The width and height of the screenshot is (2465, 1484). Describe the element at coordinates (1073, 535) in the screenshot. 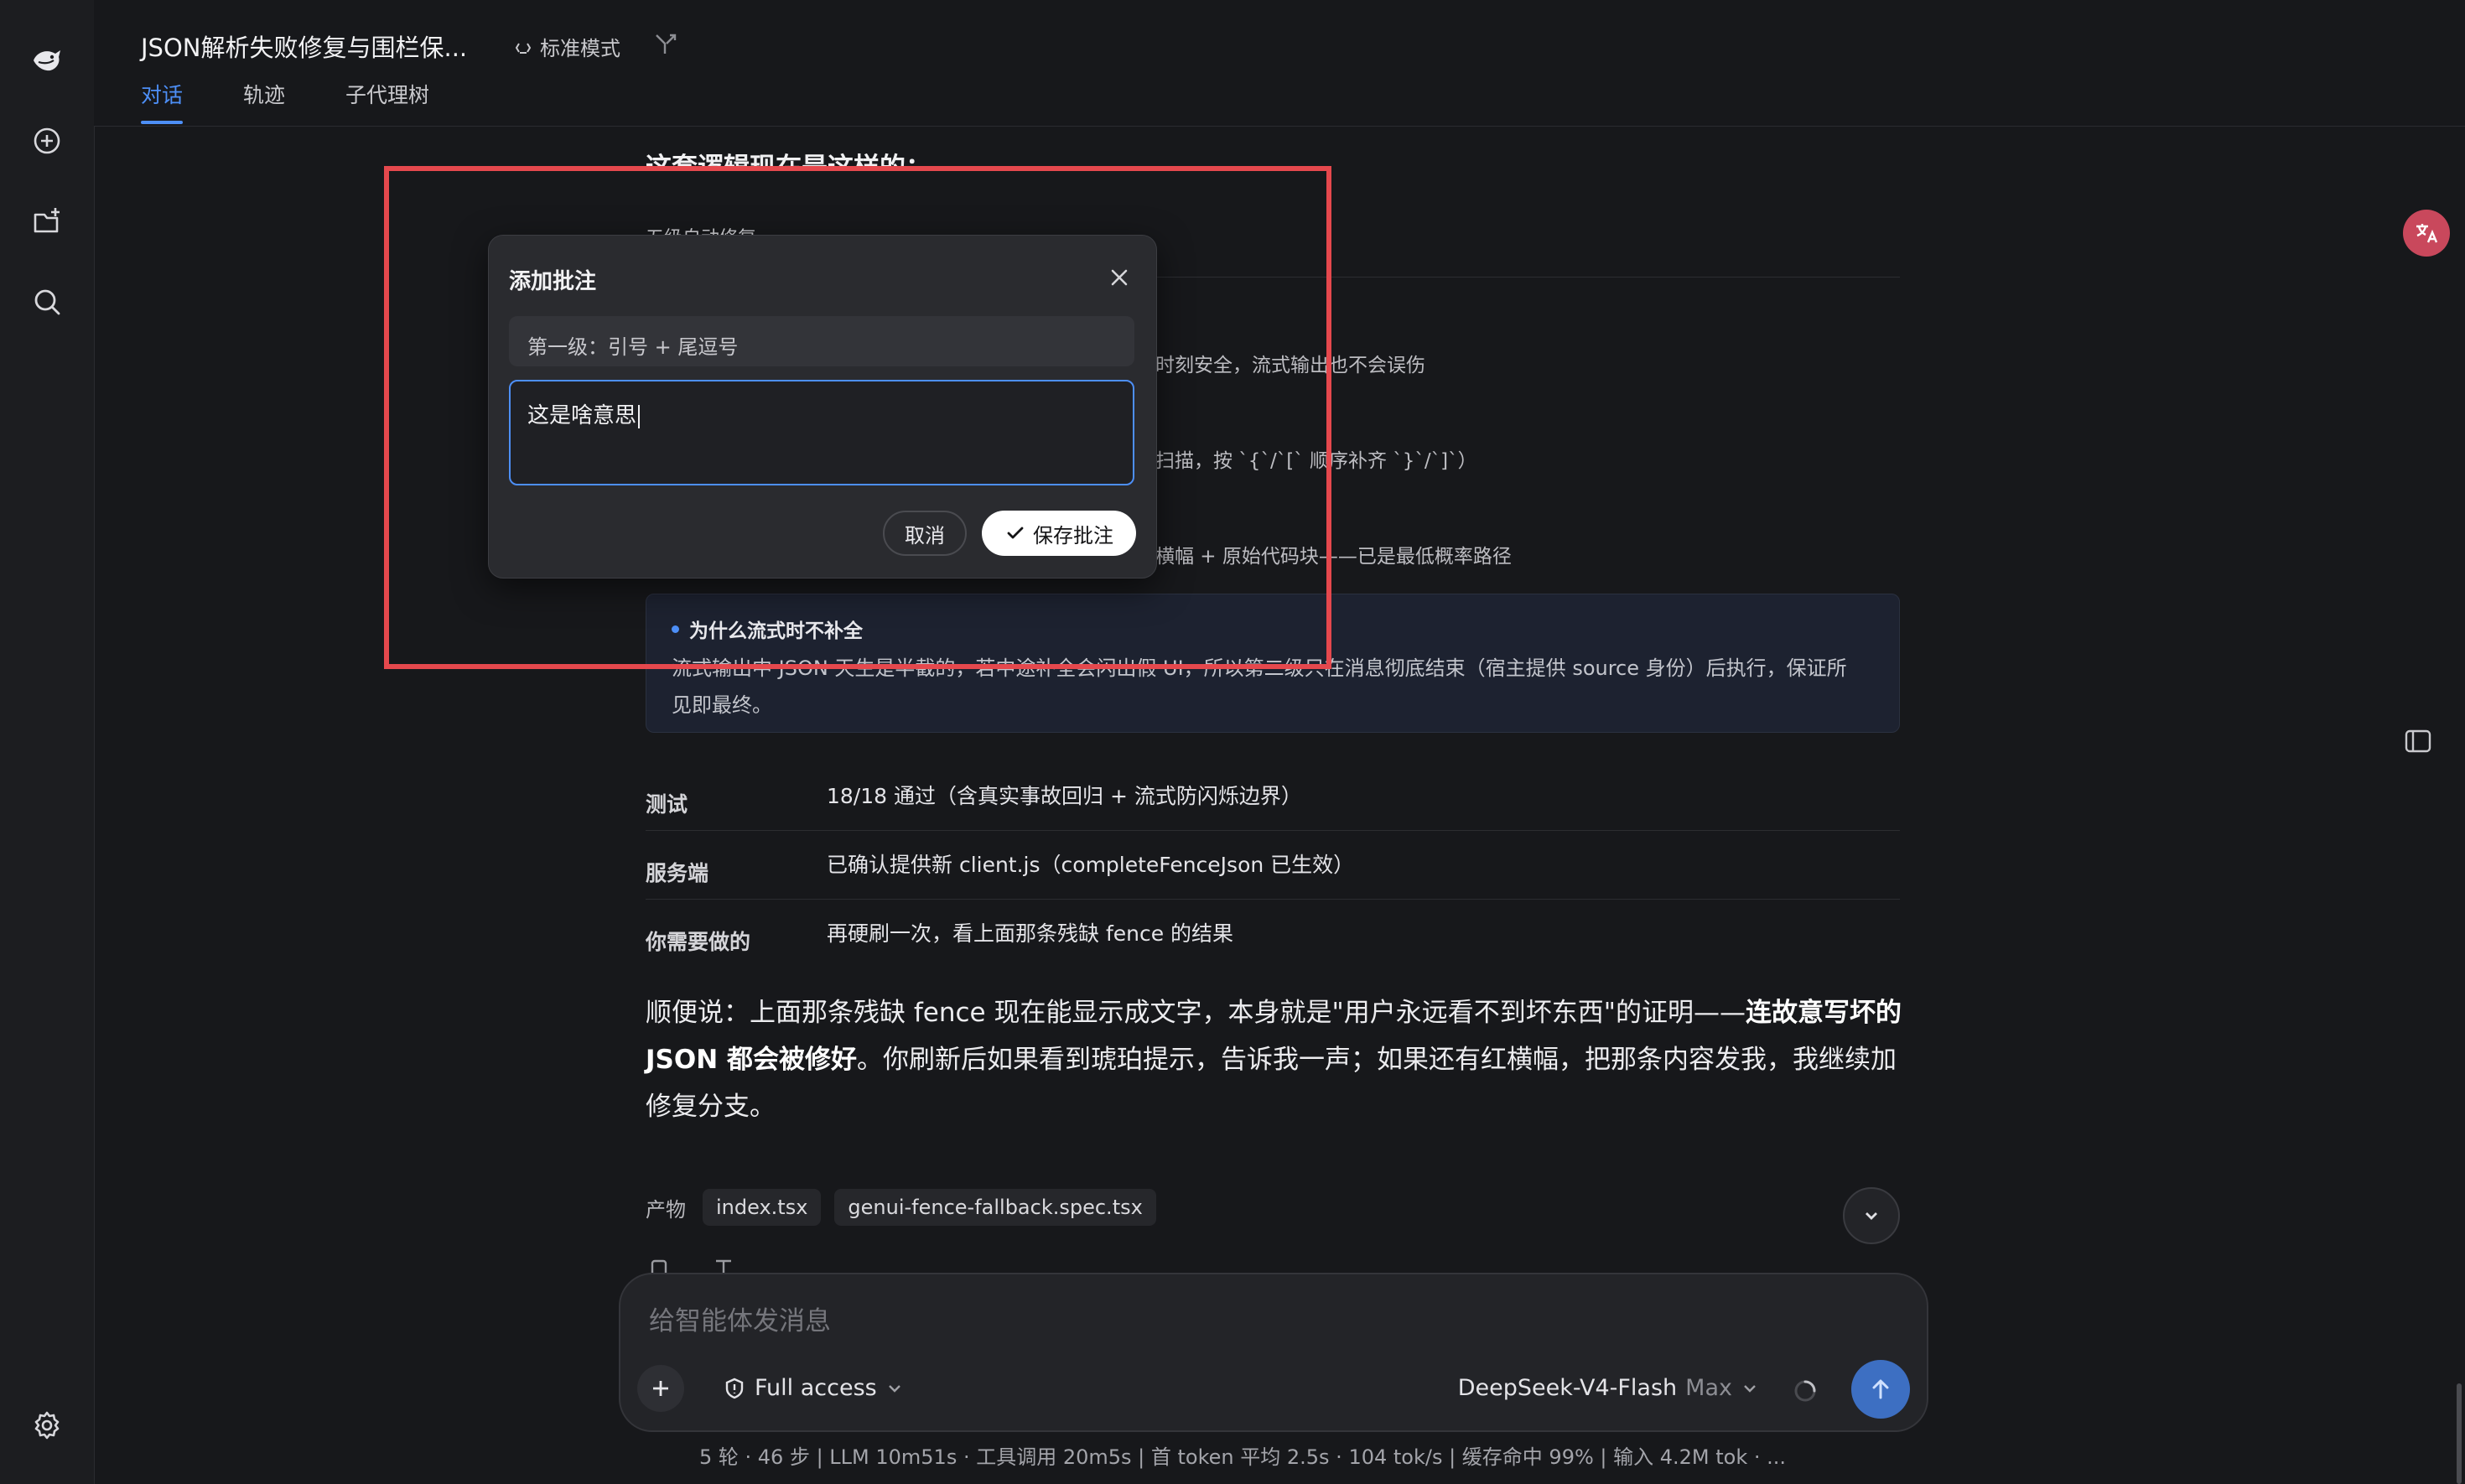

I see `save-label: 保存批注` at that location.